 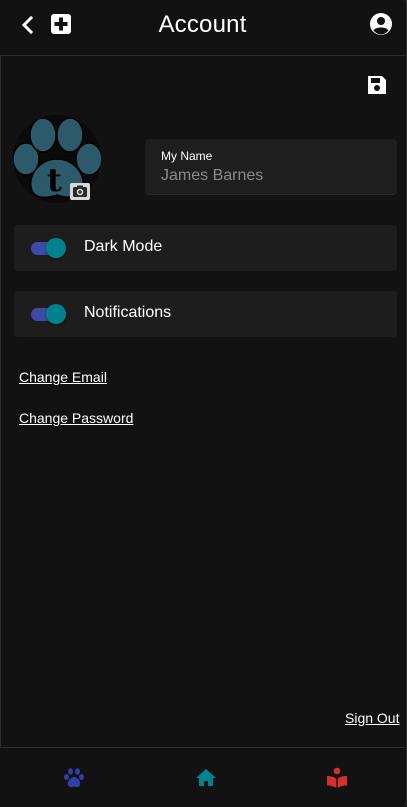 I want to click on floppy-disk-icon, so click(x=377, y=85).